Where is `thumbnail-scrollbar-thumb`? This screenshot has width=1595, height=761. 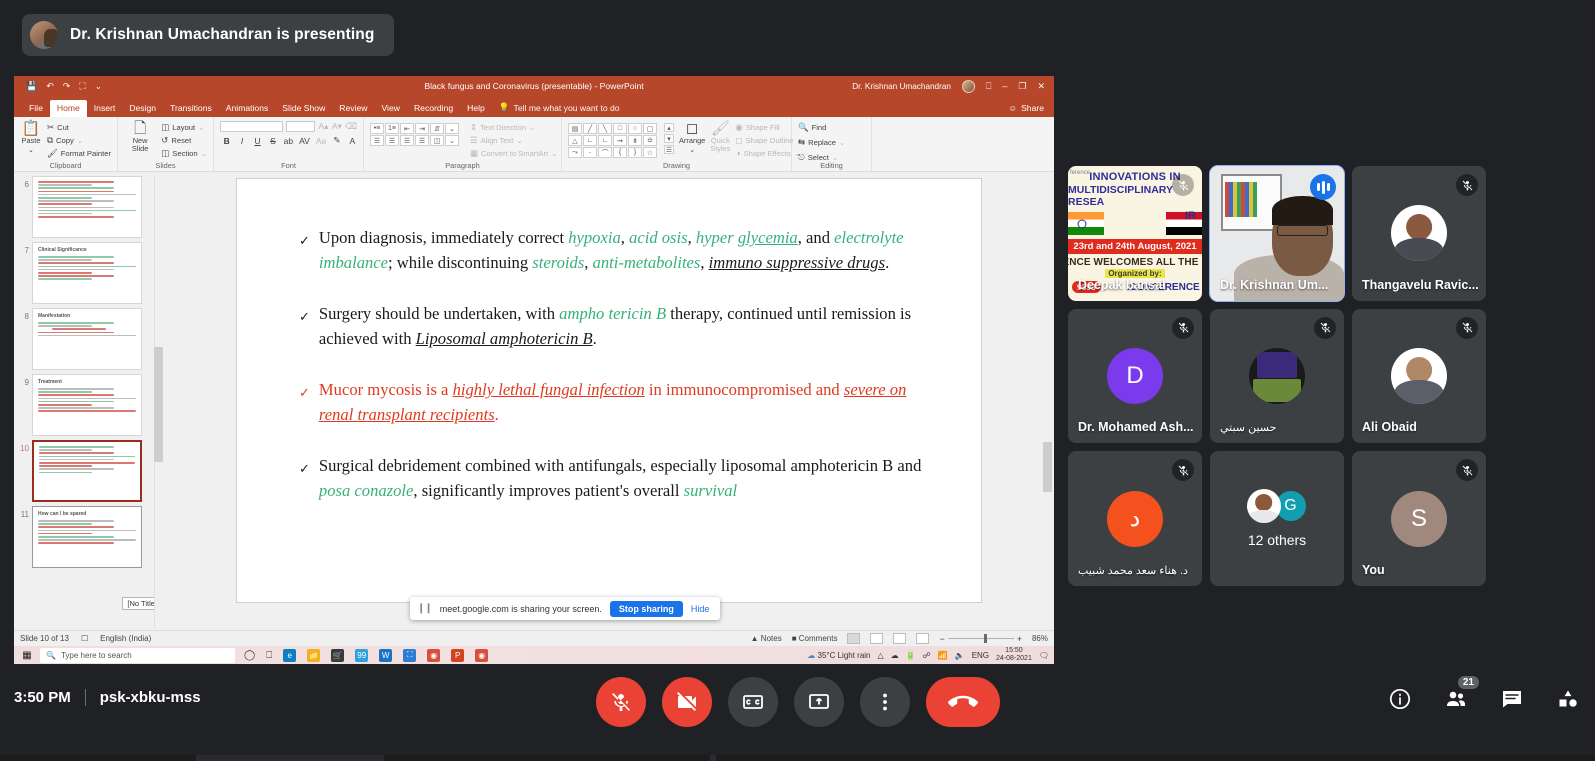
thumbnail-scrollbar-thumb is located at coordinates (158, 404).